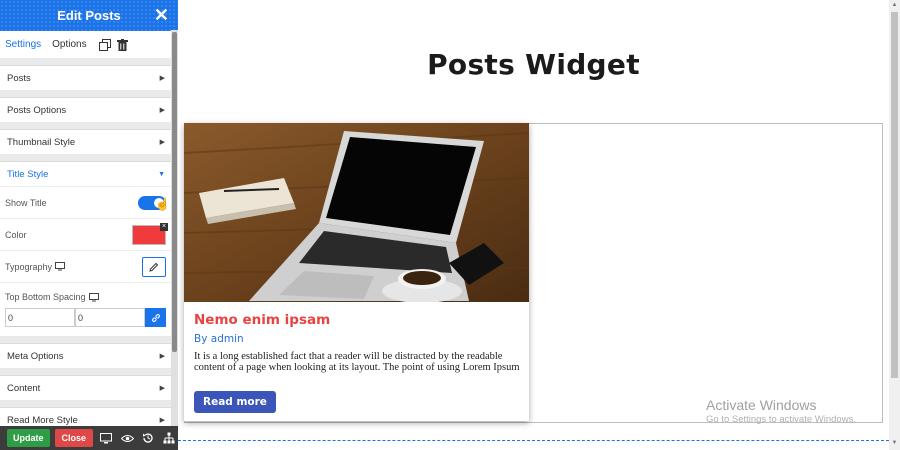 This screenshot has height=450, width=900. I want to click on update-button: Update, so click(28, 438).